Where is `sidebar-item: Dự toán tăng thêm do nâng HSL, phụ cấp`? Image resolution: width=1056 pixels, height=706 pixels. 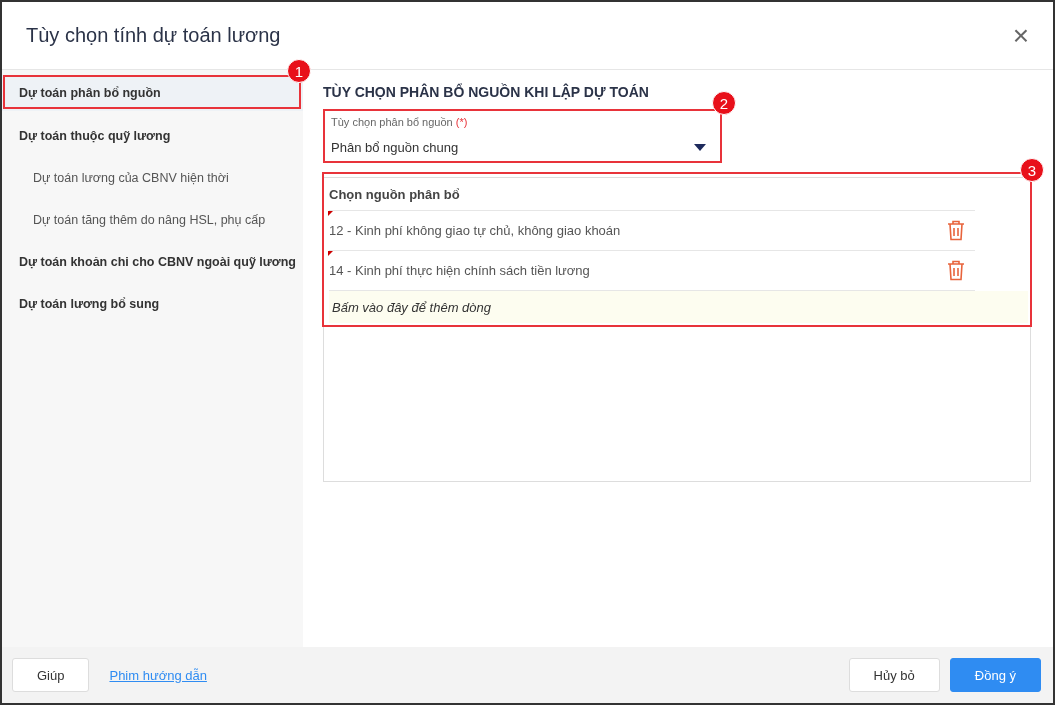
sidebar-item: Dự toán tăng thêm do nâng HSL, phụ cấp is located at coordinates (152, 220).